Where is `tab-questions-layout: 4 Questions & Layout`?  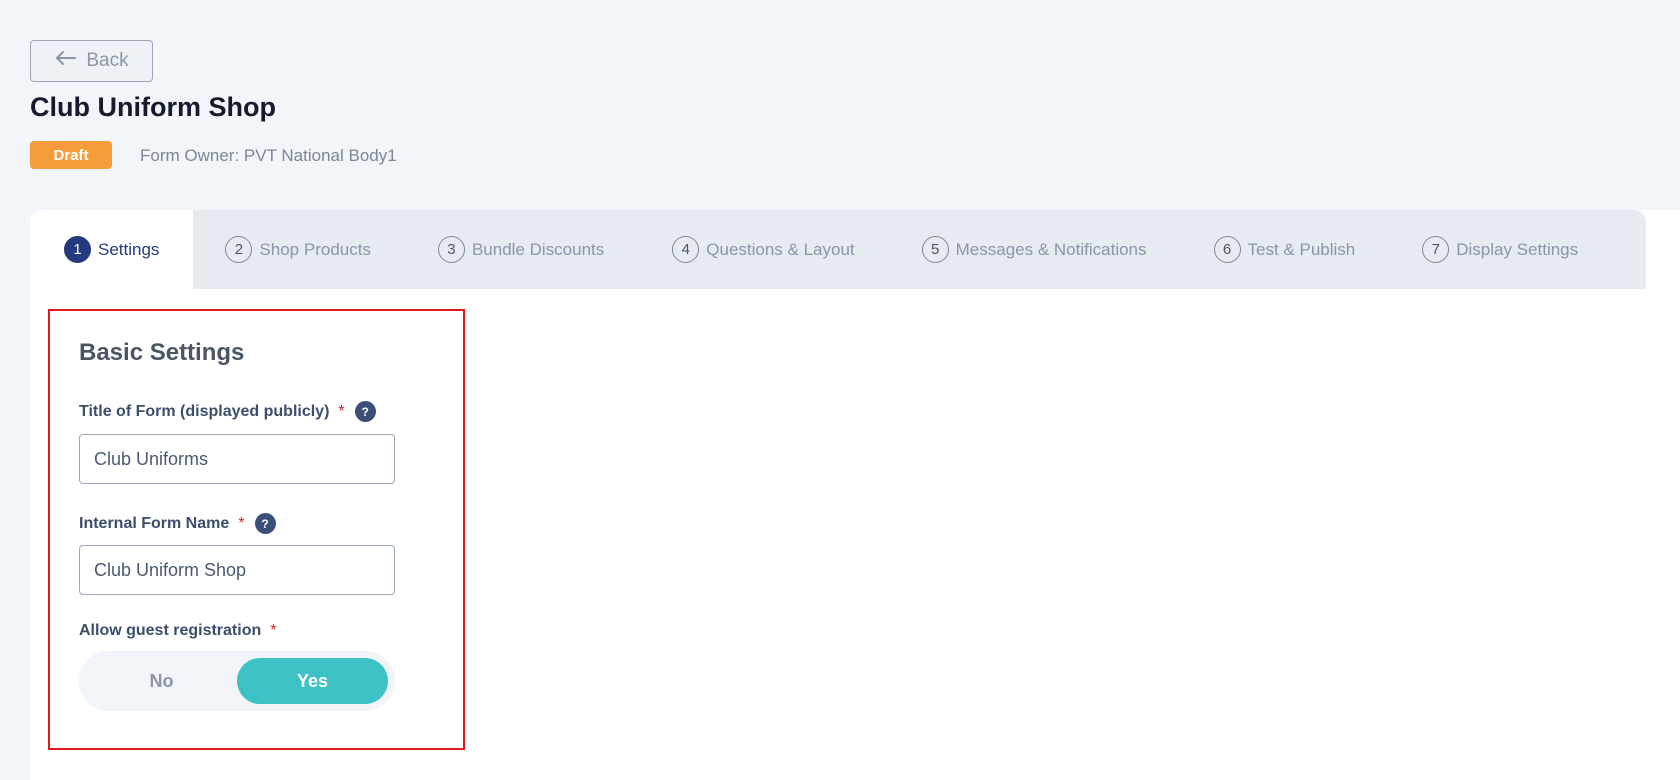
tab-questions-layout: 4 Questions & Layout is located at coordinates (763, 249).